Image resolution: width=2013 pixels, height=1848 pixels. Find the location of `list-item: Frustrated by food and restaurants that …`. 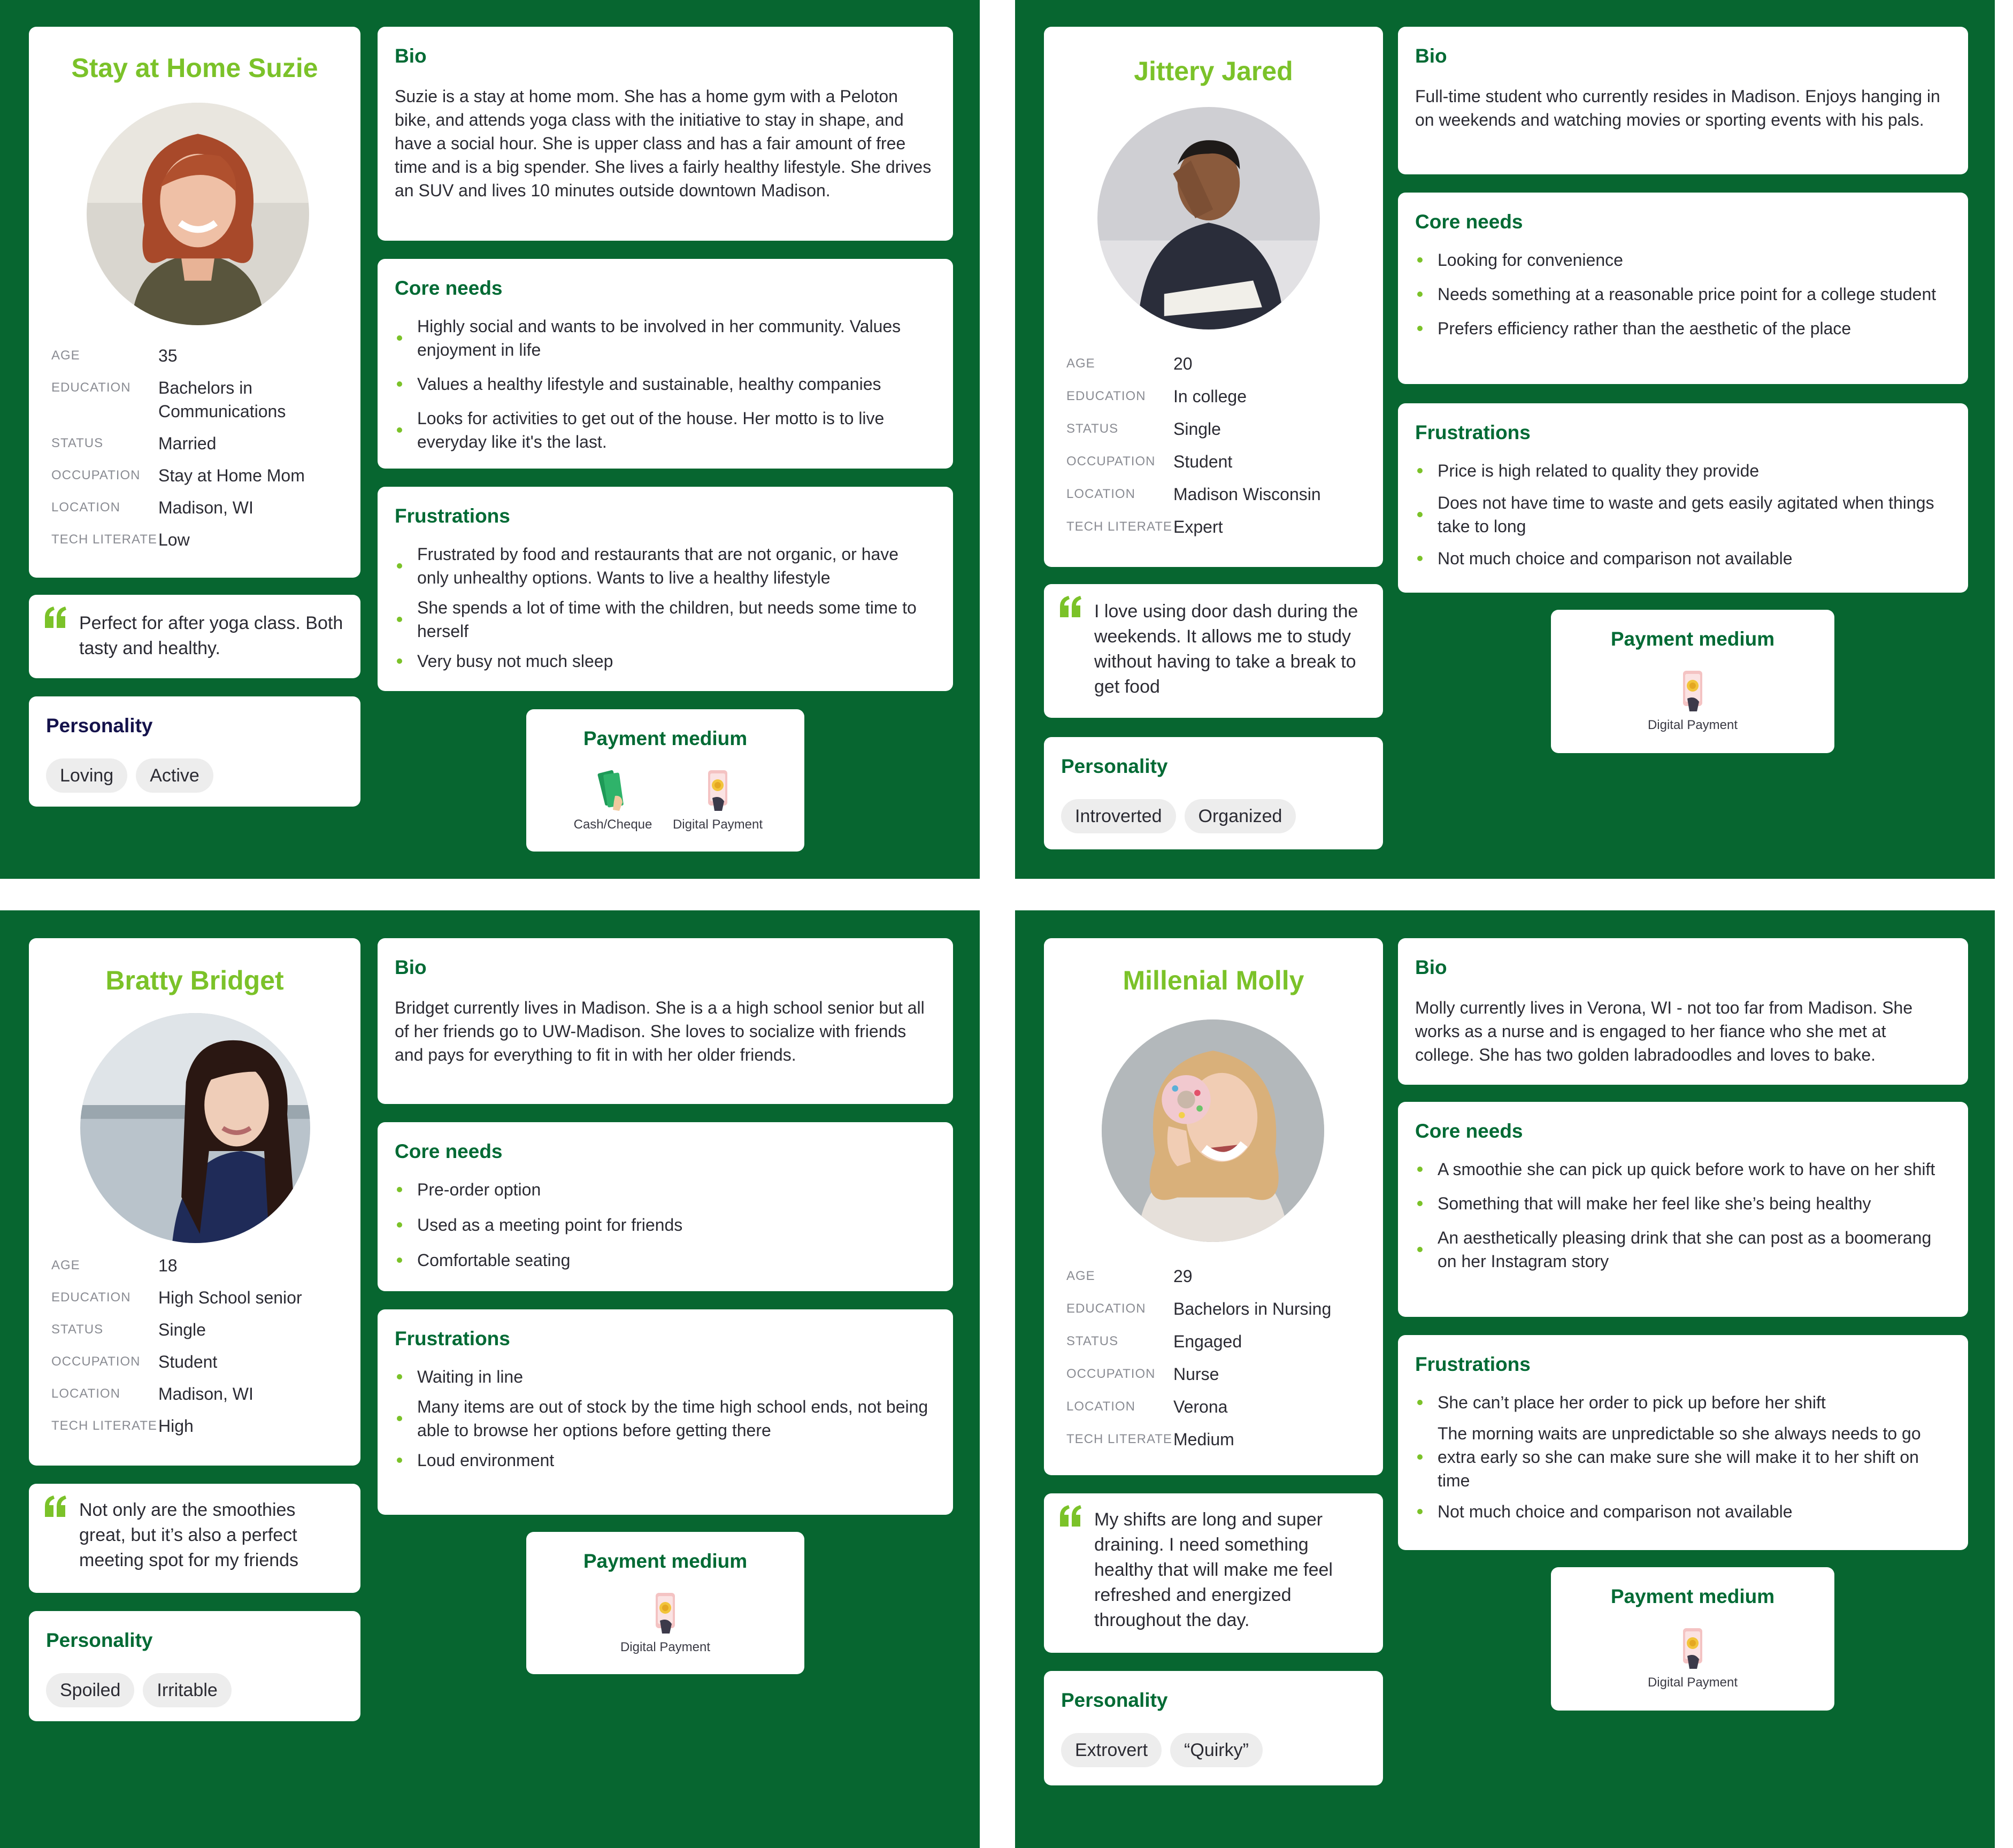

list-item: Frustrated by food and restaurants that … is located at coordinates (663, 565).